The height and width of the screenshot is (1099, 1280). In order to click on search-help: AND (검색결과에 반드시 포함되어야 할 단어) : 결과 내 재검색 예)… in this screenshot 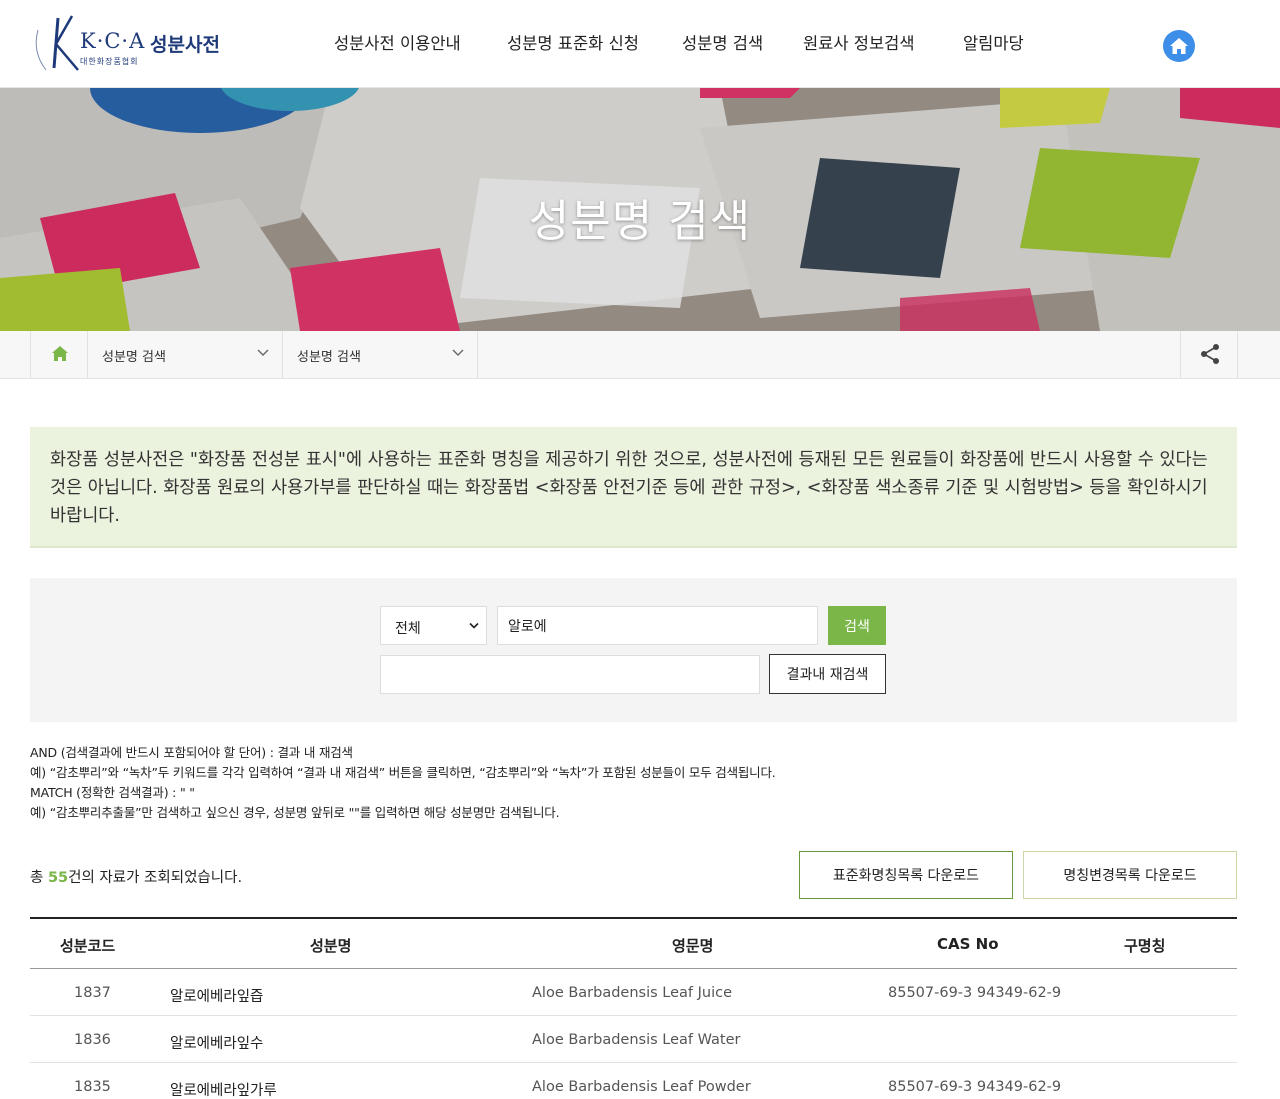, I will do `click(403, 783)`.